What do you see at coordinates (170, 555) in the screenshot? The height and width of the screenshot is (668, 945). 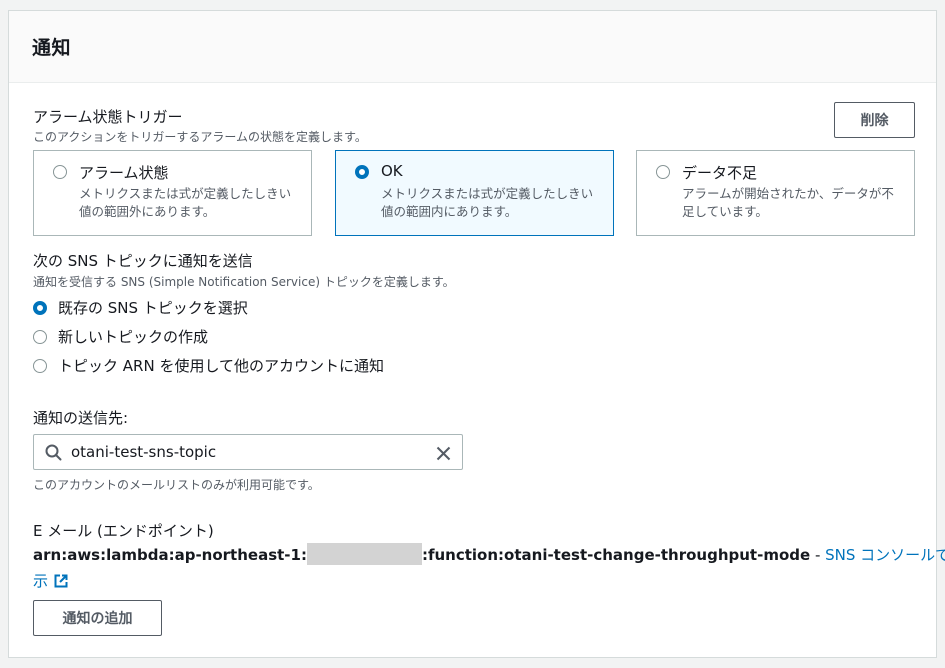 I see `arn-prefix: arn:aws:lambda:ap-northeast-1:` at bounding box center [170, 555].